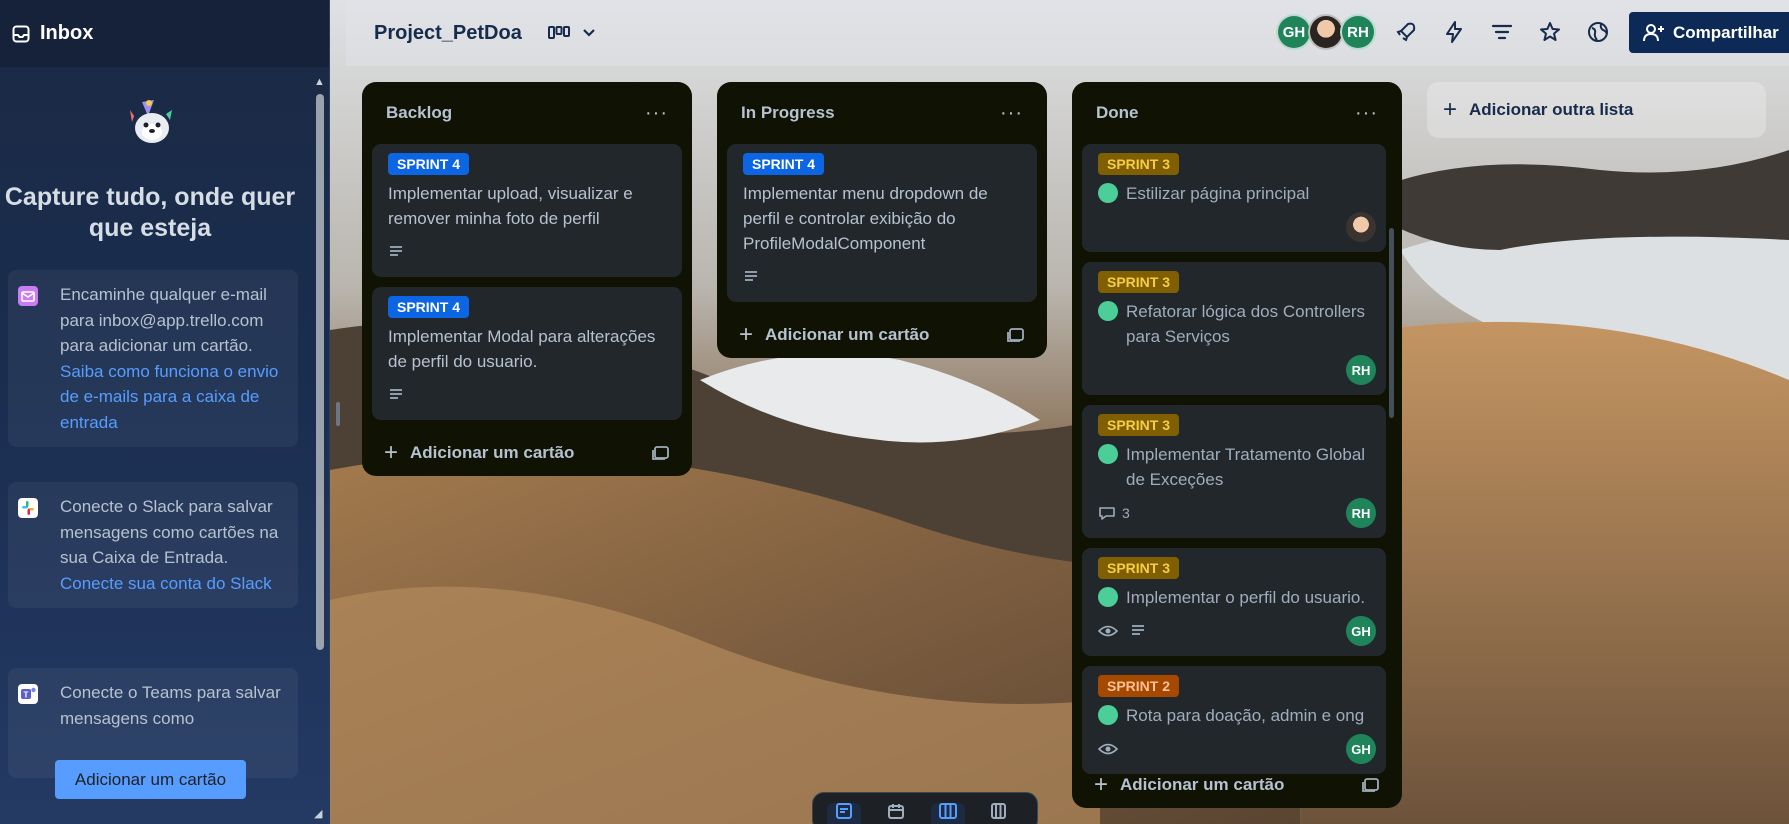 The image size is (1789, 824). What do you see at coordinates (1392, 523) in the screenshot?
I see `list-scrollbar` at bounding box center [1392, 523].